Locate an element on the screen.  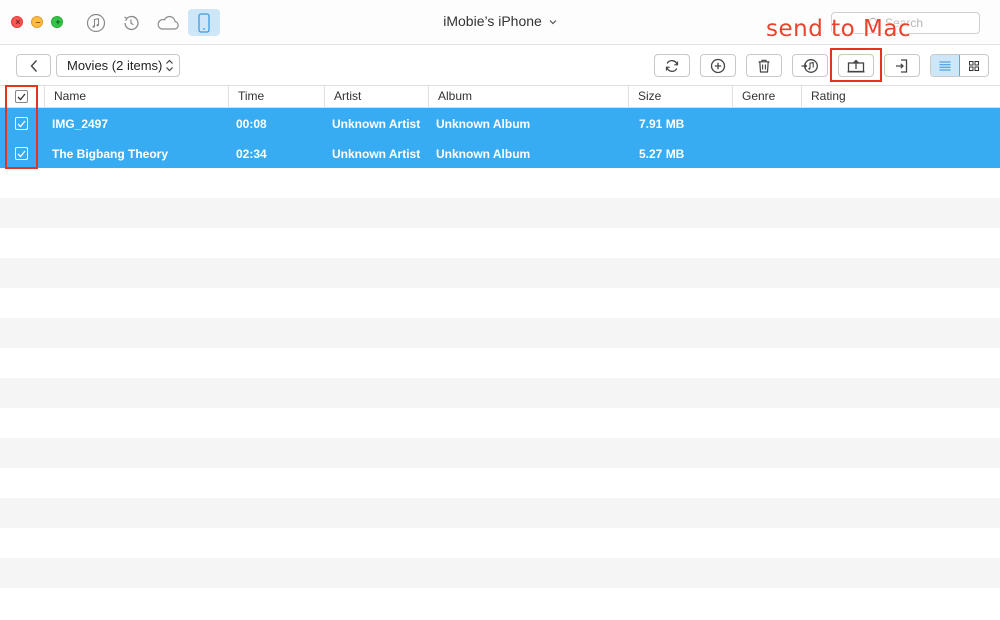
delete-button is located at coordinates (764, 65).